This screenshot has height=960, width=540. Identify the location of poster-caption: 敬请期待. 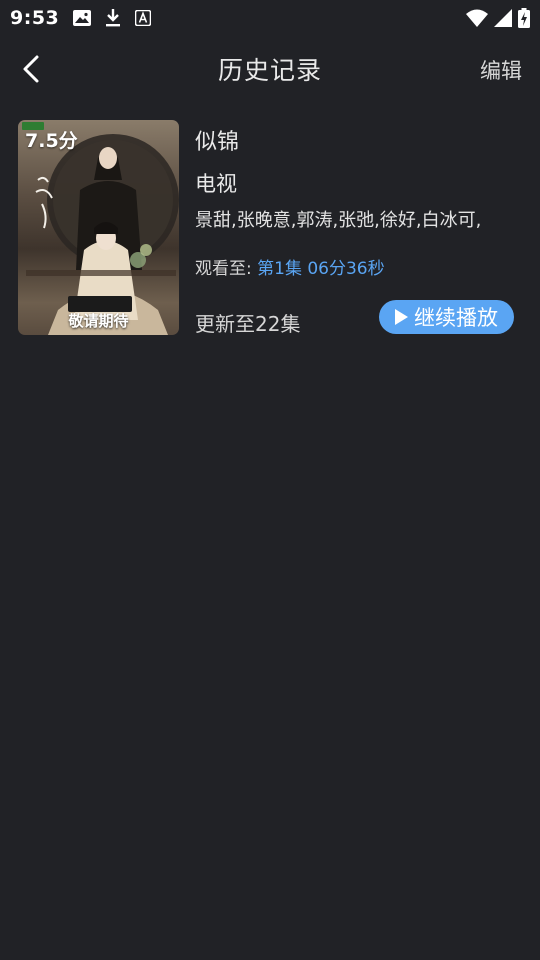
(98, 321).